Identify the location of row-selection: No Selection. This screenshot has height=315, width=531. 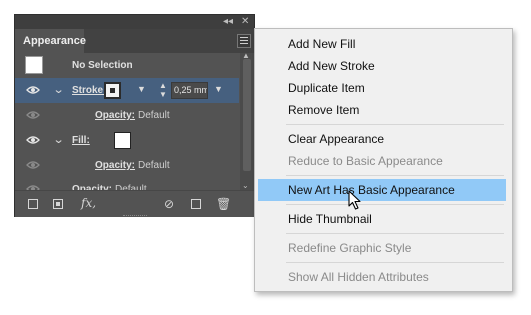
(127, 65).